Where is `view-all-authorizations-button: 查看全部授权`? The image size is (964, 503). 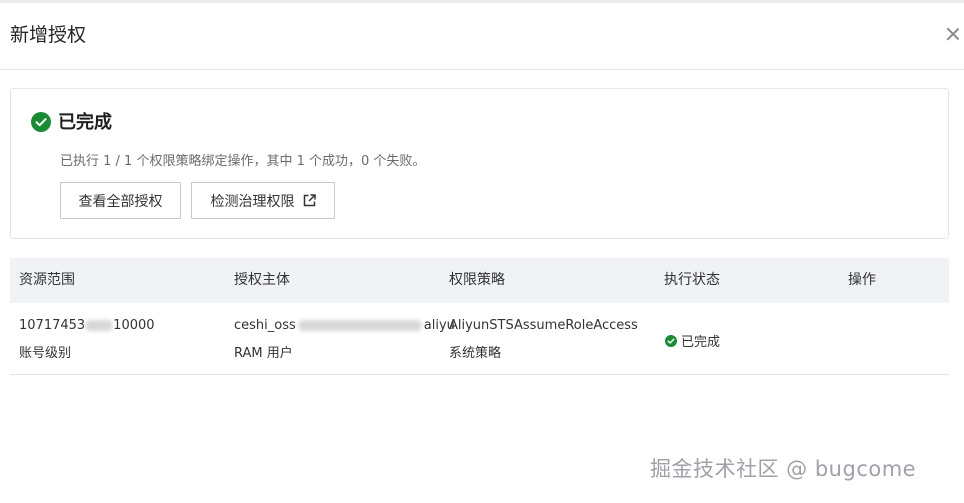 view-all-authorizations-button: 查看全部授权 is located at coordinates (120, 200).